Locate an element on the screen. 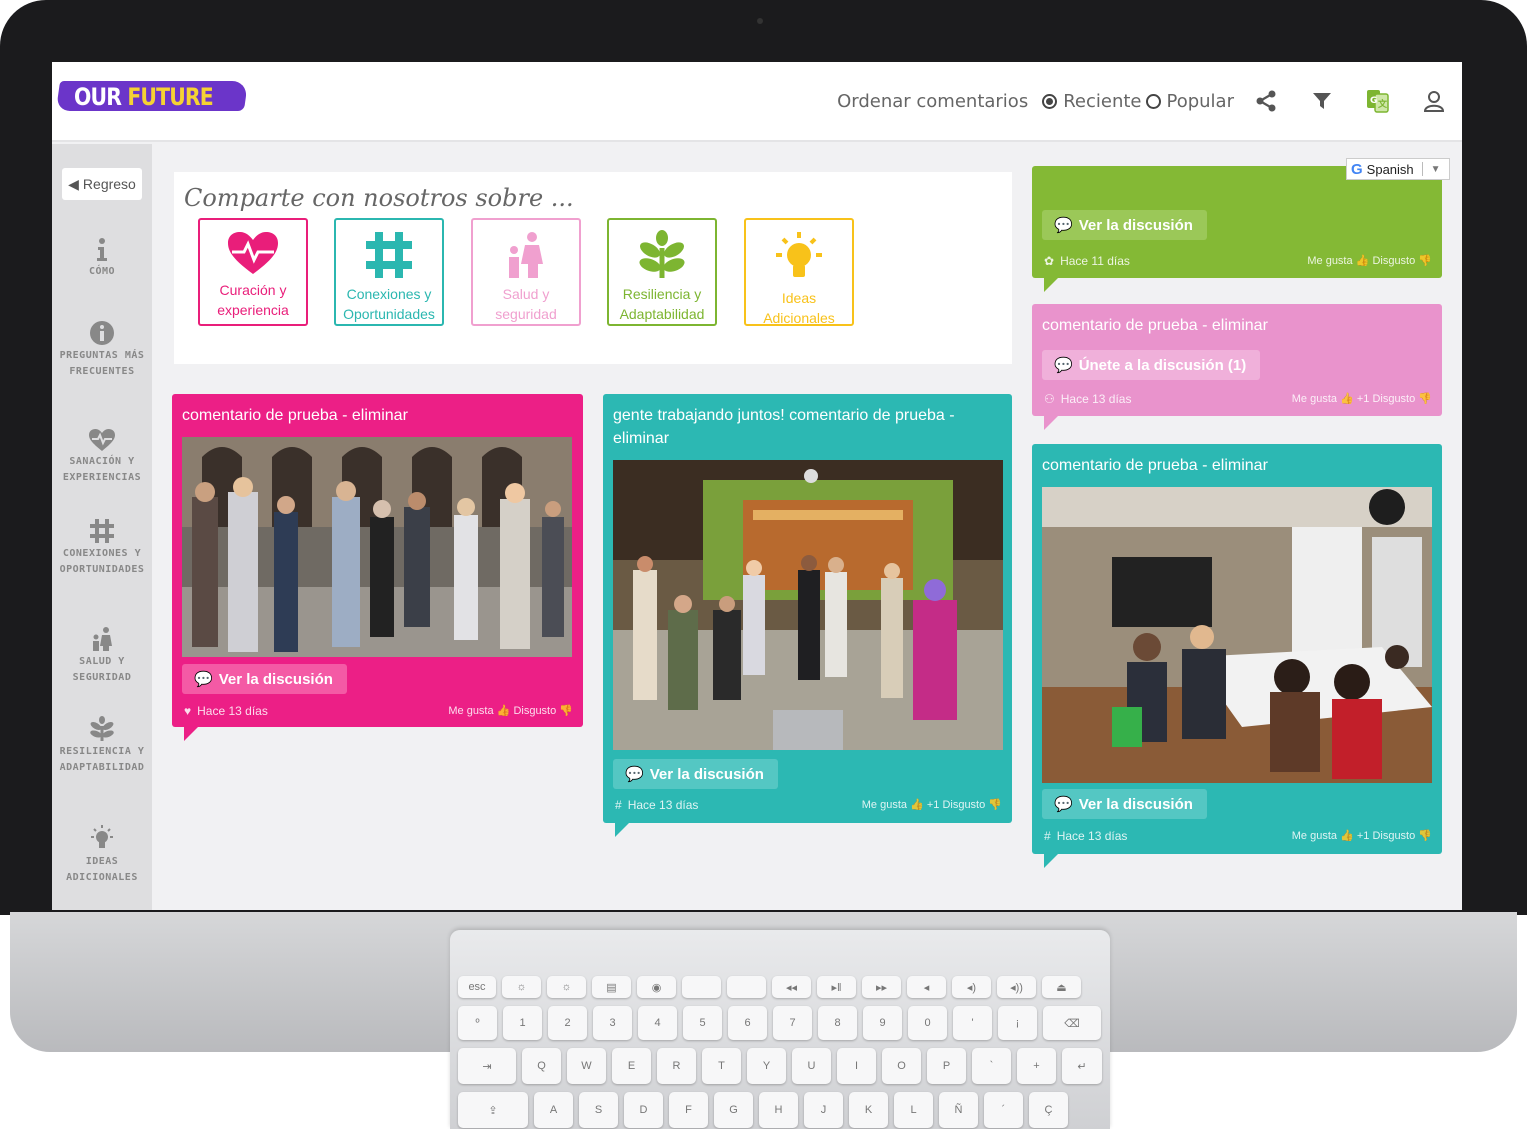 The height and width of the screenshot is (1129, 1527). tile-salud: Salud y seguridad is located at coordinates (526, 272).